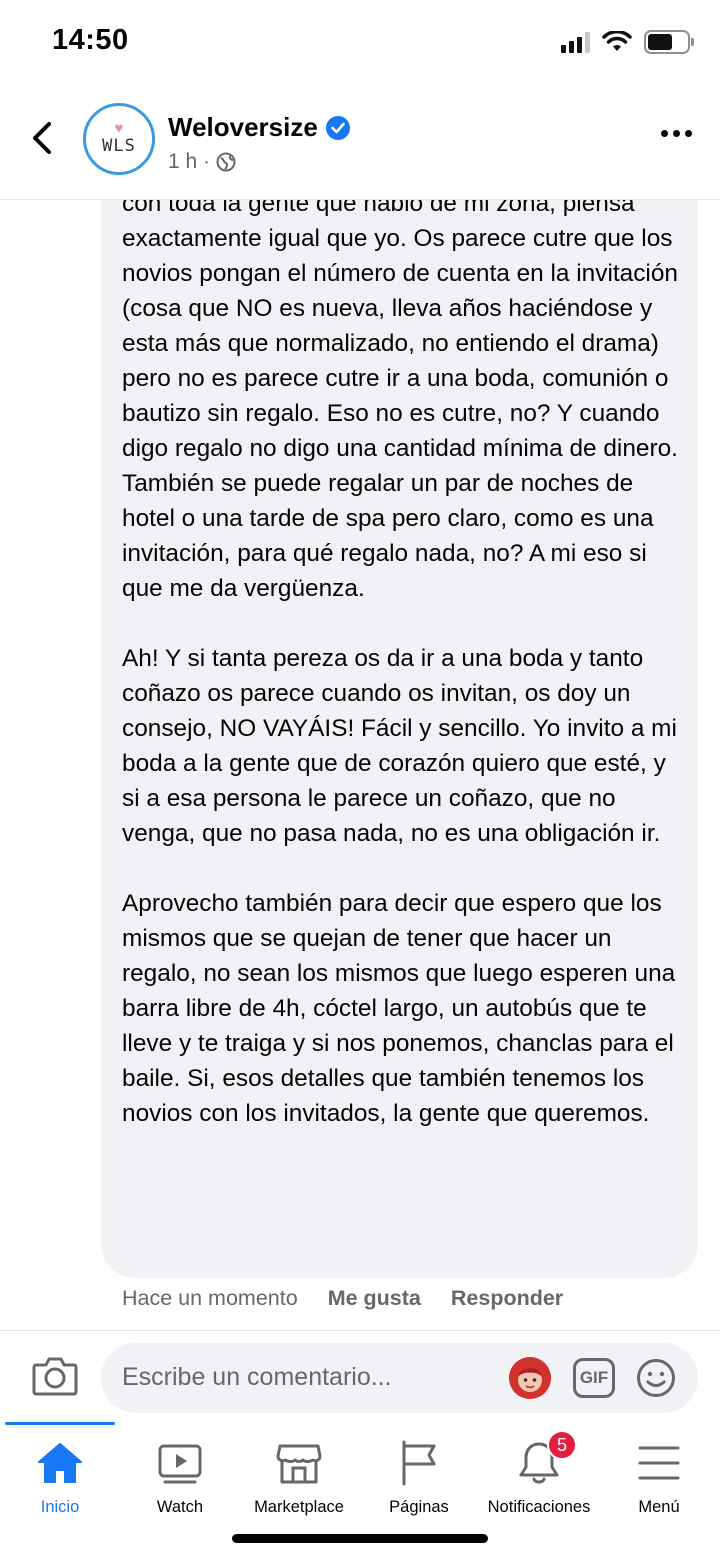  What do you see at coordinates (360, 144) in the screenshot?
I see `post-header: ♥ WLS Weloversize 1 h ·` at bounding box center [360, 144].